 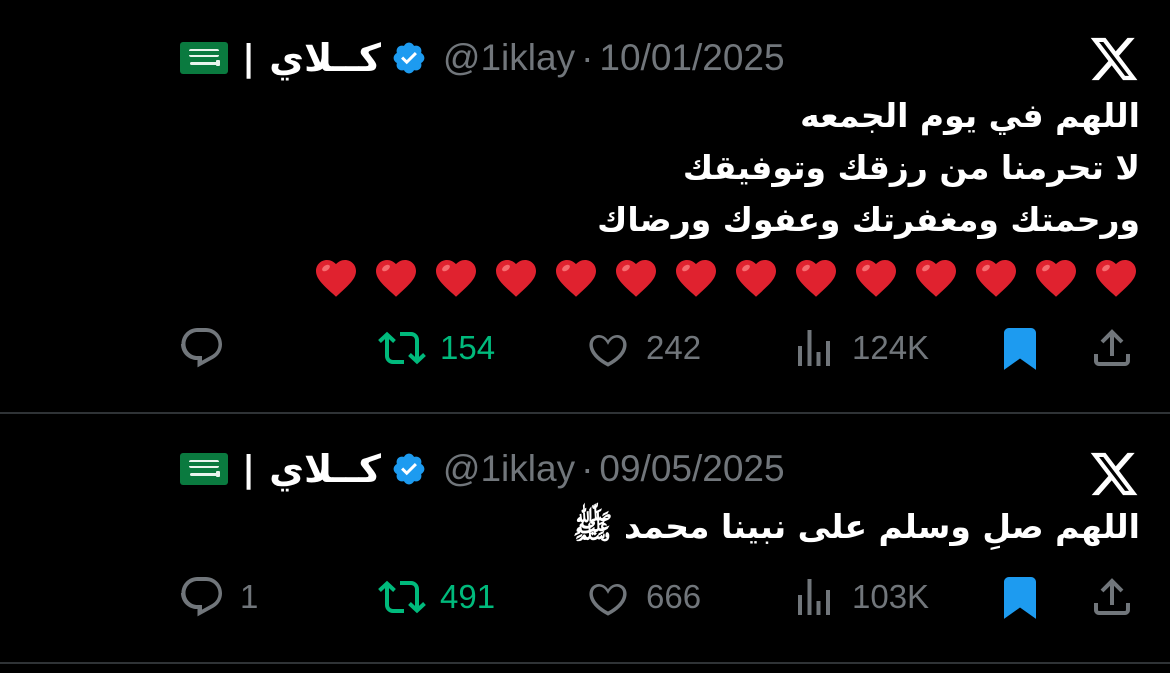 What do you see at coordinates (674, 347) in the screenshot?
I see `like-count: 242` at bounding box center [674, 347].